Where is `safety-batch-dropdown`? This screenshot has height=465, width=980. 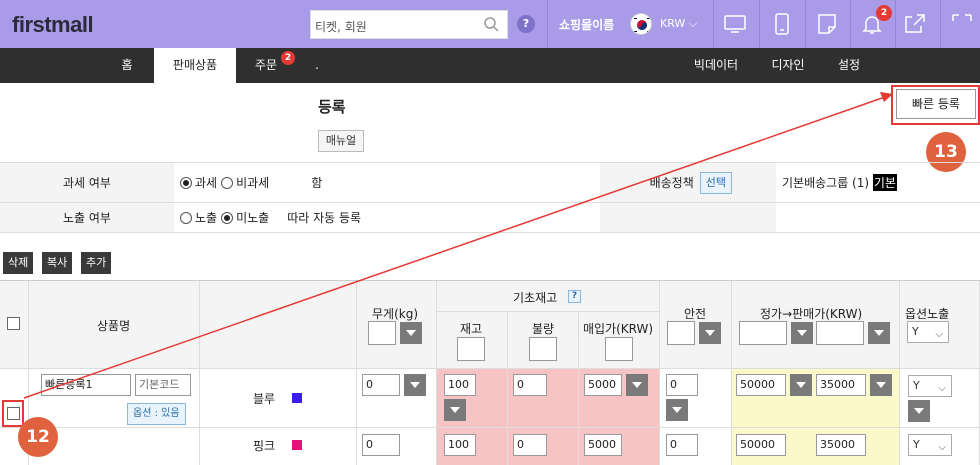
safety-batch-dropdown is located at coordinates (710, 333).